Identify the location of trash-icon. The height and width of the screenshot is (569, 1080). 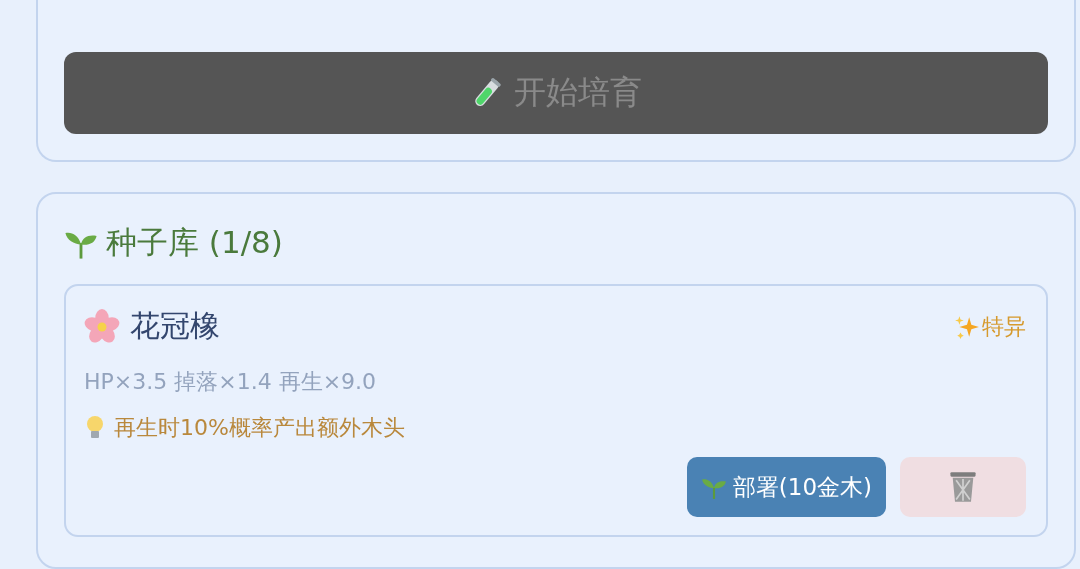
(963, 487).